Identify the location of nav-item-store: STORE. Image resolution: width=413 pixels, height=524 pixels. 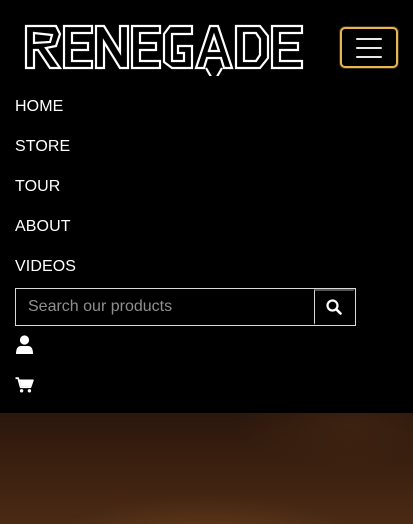
(206, 152).